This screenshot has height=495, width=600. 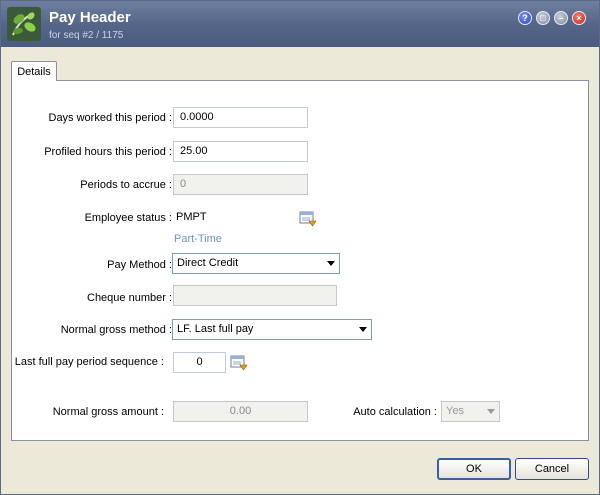 What do you see at coordinates (240, 117) in the screenshot?
I see `days-worked-input: 0.0000` at bounding box center [240, 117].